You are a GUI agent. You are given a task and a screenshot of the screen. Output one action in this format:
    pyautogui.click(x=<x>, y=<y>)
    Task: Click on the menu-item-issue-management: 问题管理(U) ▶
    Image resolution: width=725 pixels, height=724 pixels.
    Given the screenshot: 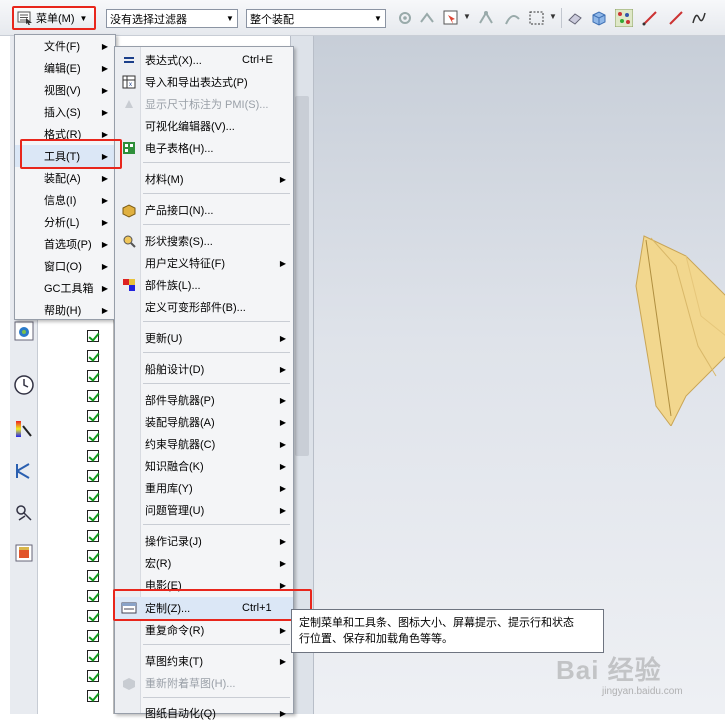 What is the action you would take?
    pyautogui.click(x=204, y=510)
    